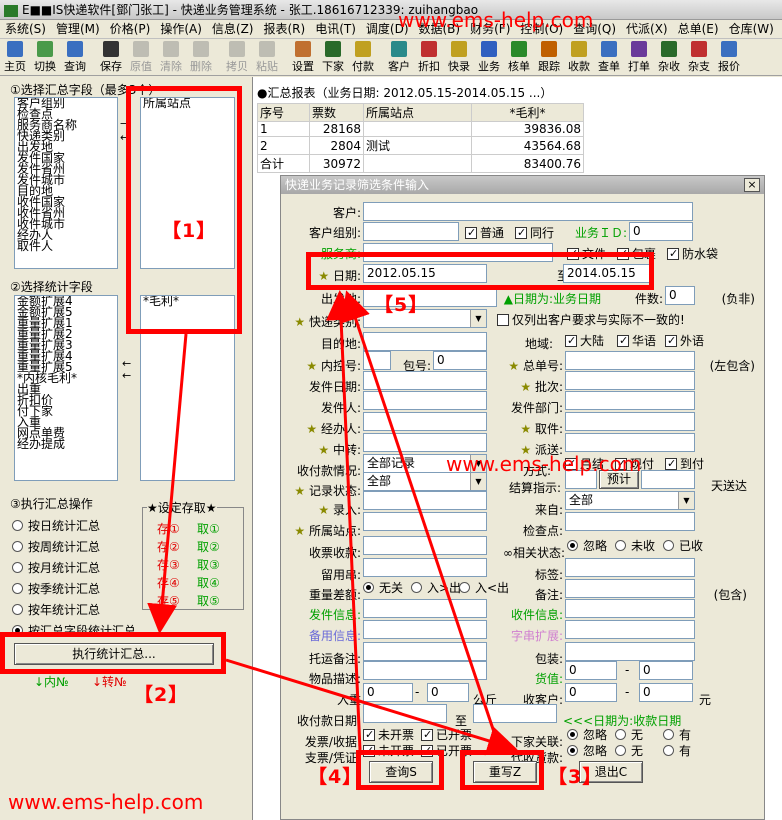 This screenshot has width=782, height=820. What do you see at coordinates (544, 464) in the screenshot?
I see `watermark-middle: www.ems-help.com` at bounding box center [544, 464].